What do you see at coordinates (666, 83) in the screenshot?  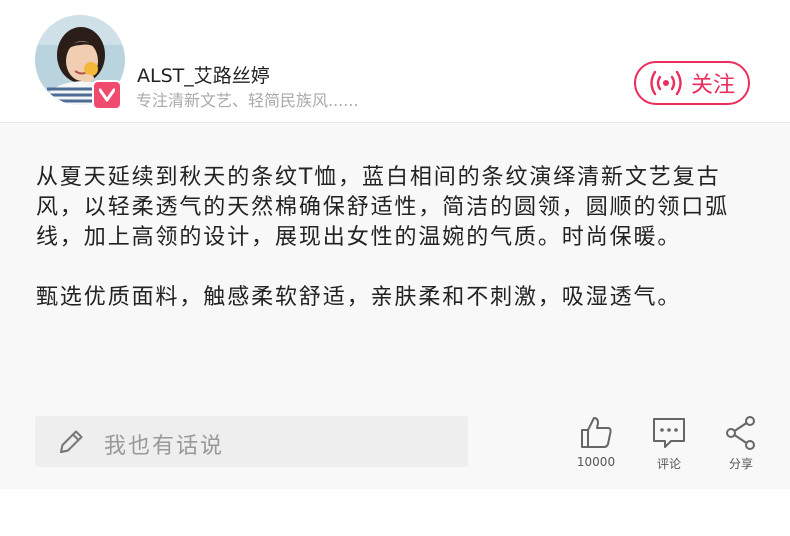 I see `broadcast-icon` at bounding box center [666, 83].